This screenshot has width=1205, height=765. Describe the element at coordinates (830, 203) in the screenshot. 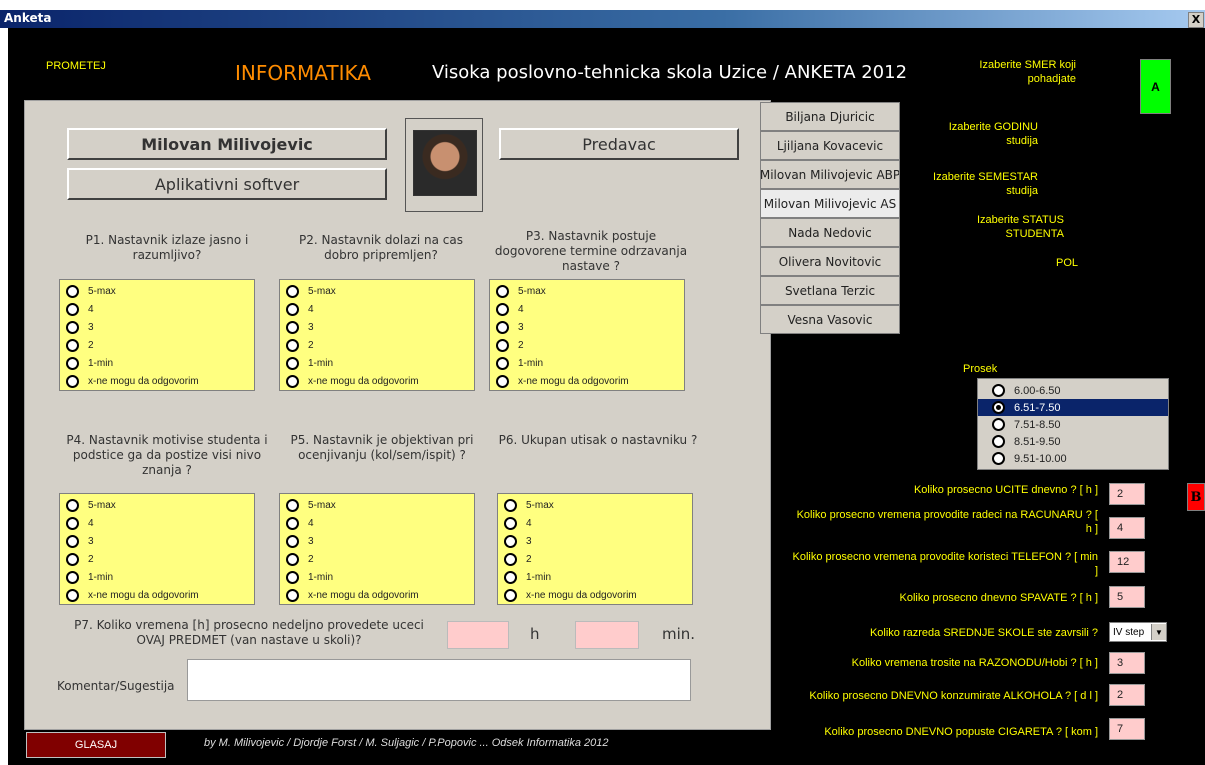

I see `teacher-tab: Milovan Milivojevic AS` at that location.